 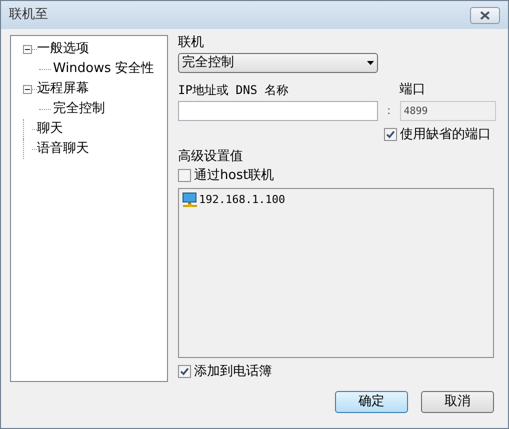 I want to click on via-host-label: 通过host联机, so click(x=234, y=175).